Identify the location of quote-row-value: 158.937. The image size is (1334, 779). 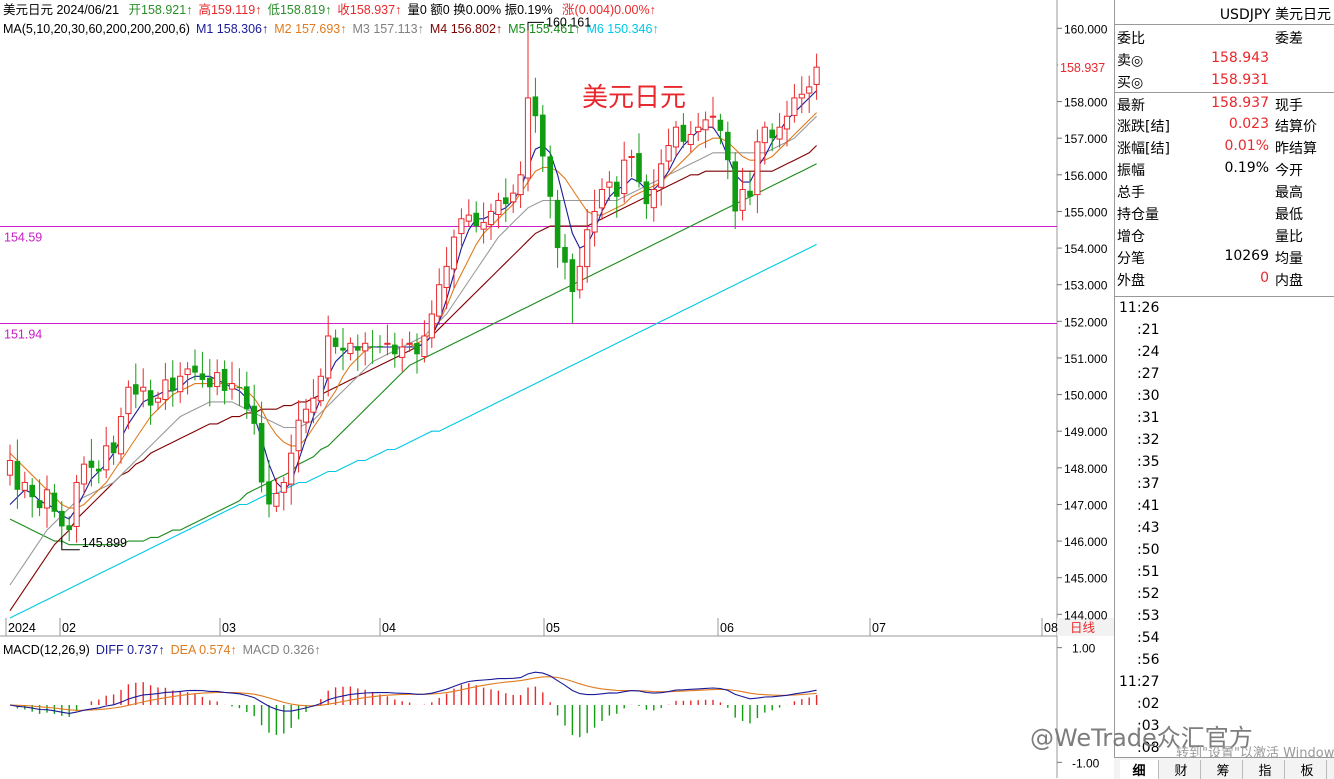
(1240, 103).